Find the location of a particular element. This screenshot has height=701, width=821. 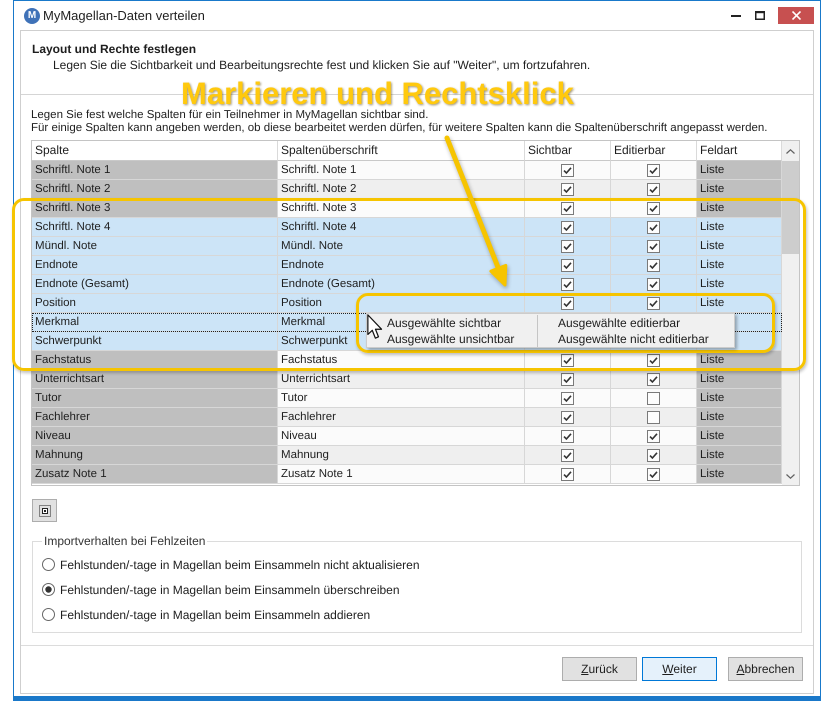

annotation-text: Markieren und Rechtsklick is located at coordinates (377, 93).